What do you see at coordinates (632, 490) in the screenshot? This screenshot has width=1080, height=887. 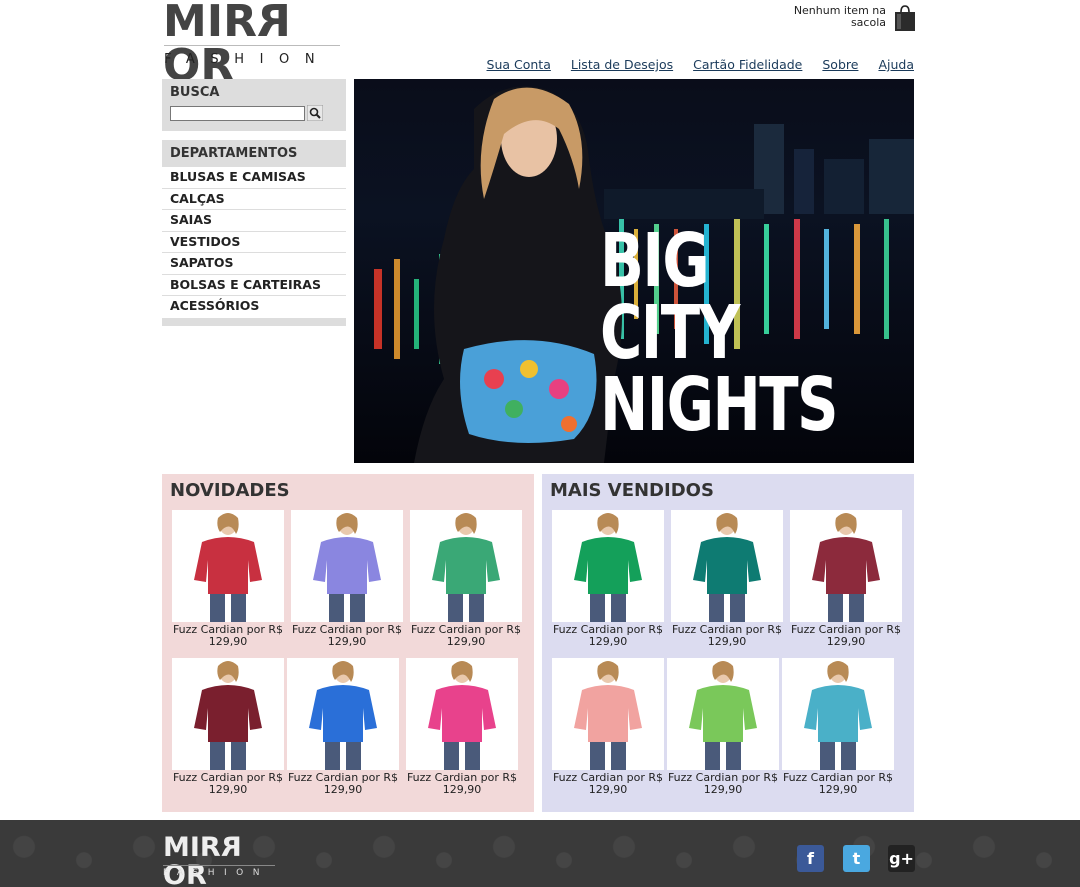 I see `mais-vendidos-title: MAIS VENDIDOS` at bounding box center [632, 490].